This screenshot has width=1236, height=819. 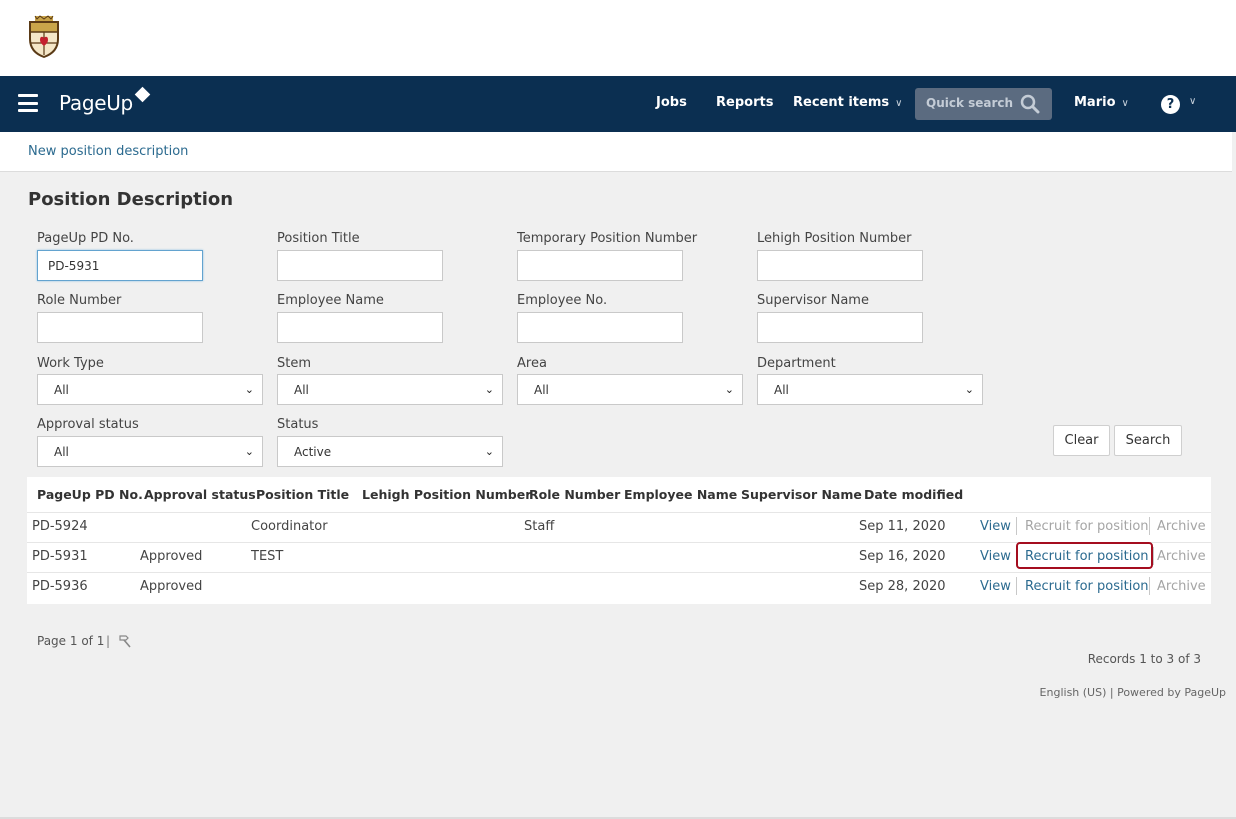 I want to click on department-select: All ⌄, so click(x=870, y=389).